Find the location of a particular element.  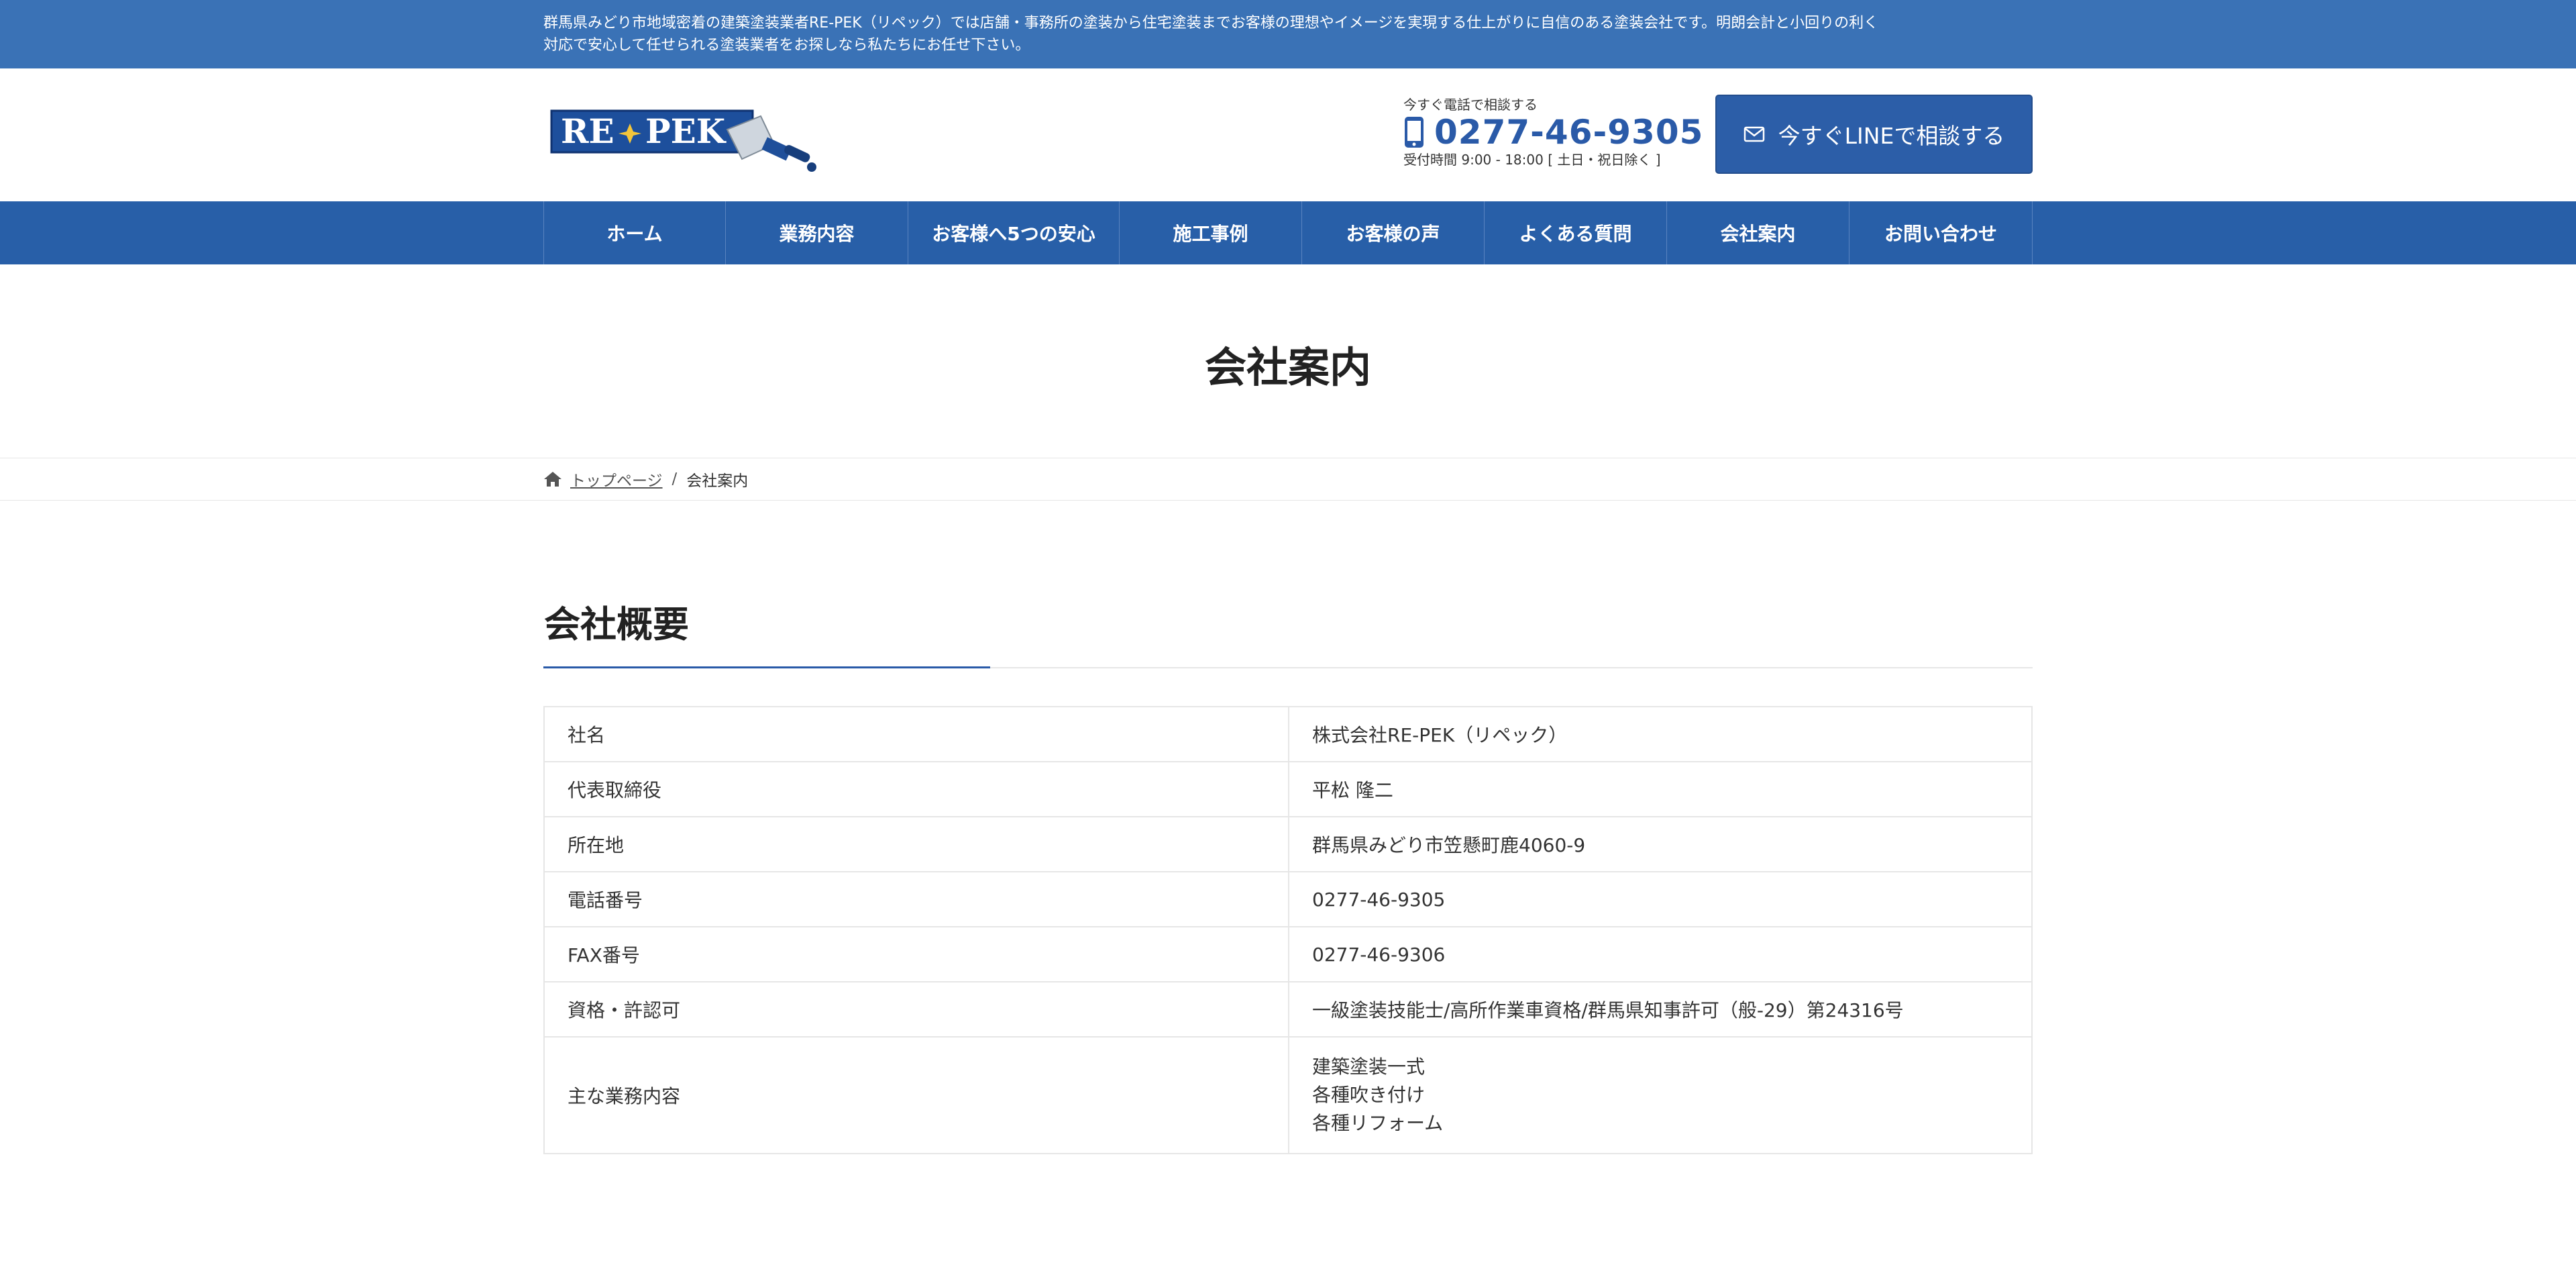

breadcrumb-current: 会社案内 is located at coordinates (717, 481).